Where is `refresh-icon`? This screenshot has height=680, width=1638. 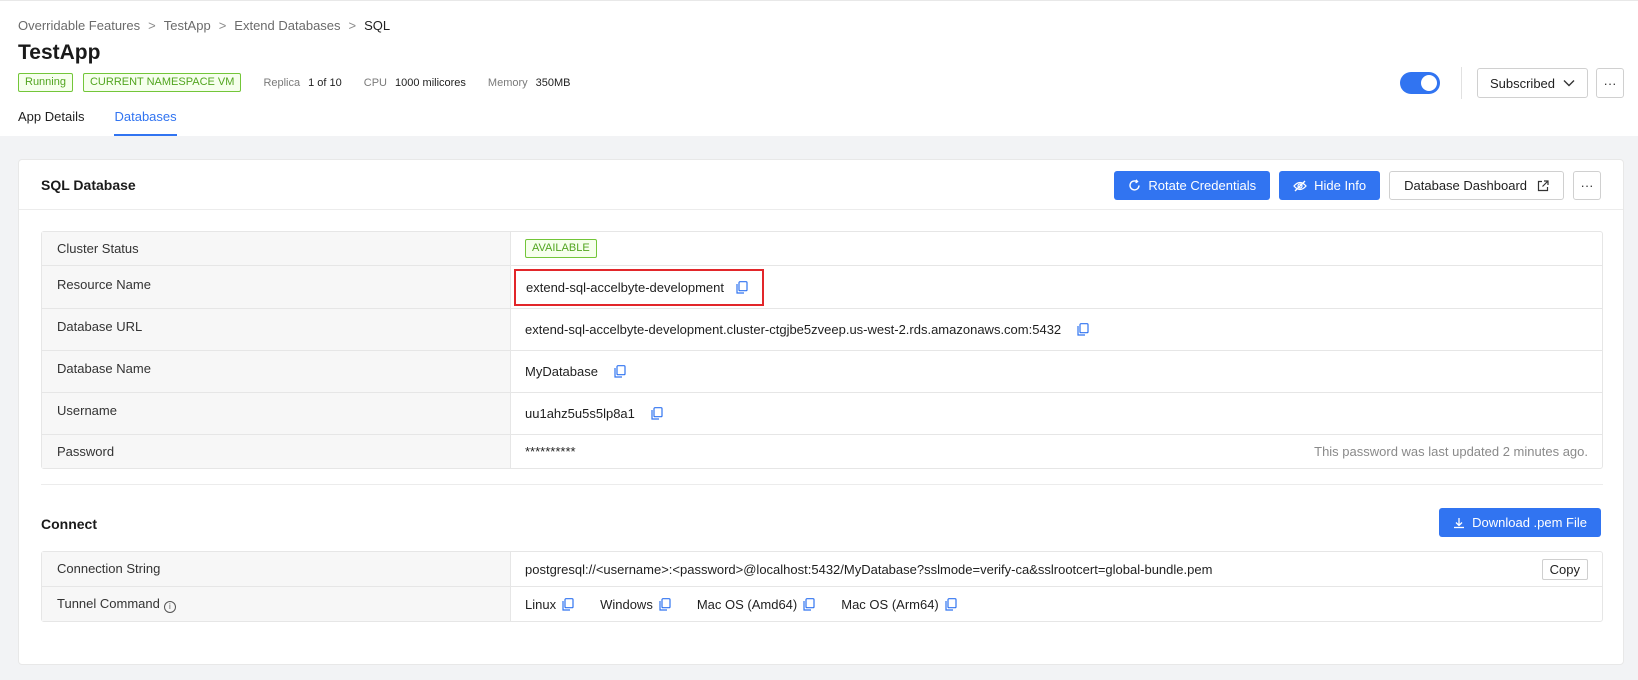
refresh-icon is located at coordinates (1135, 185).